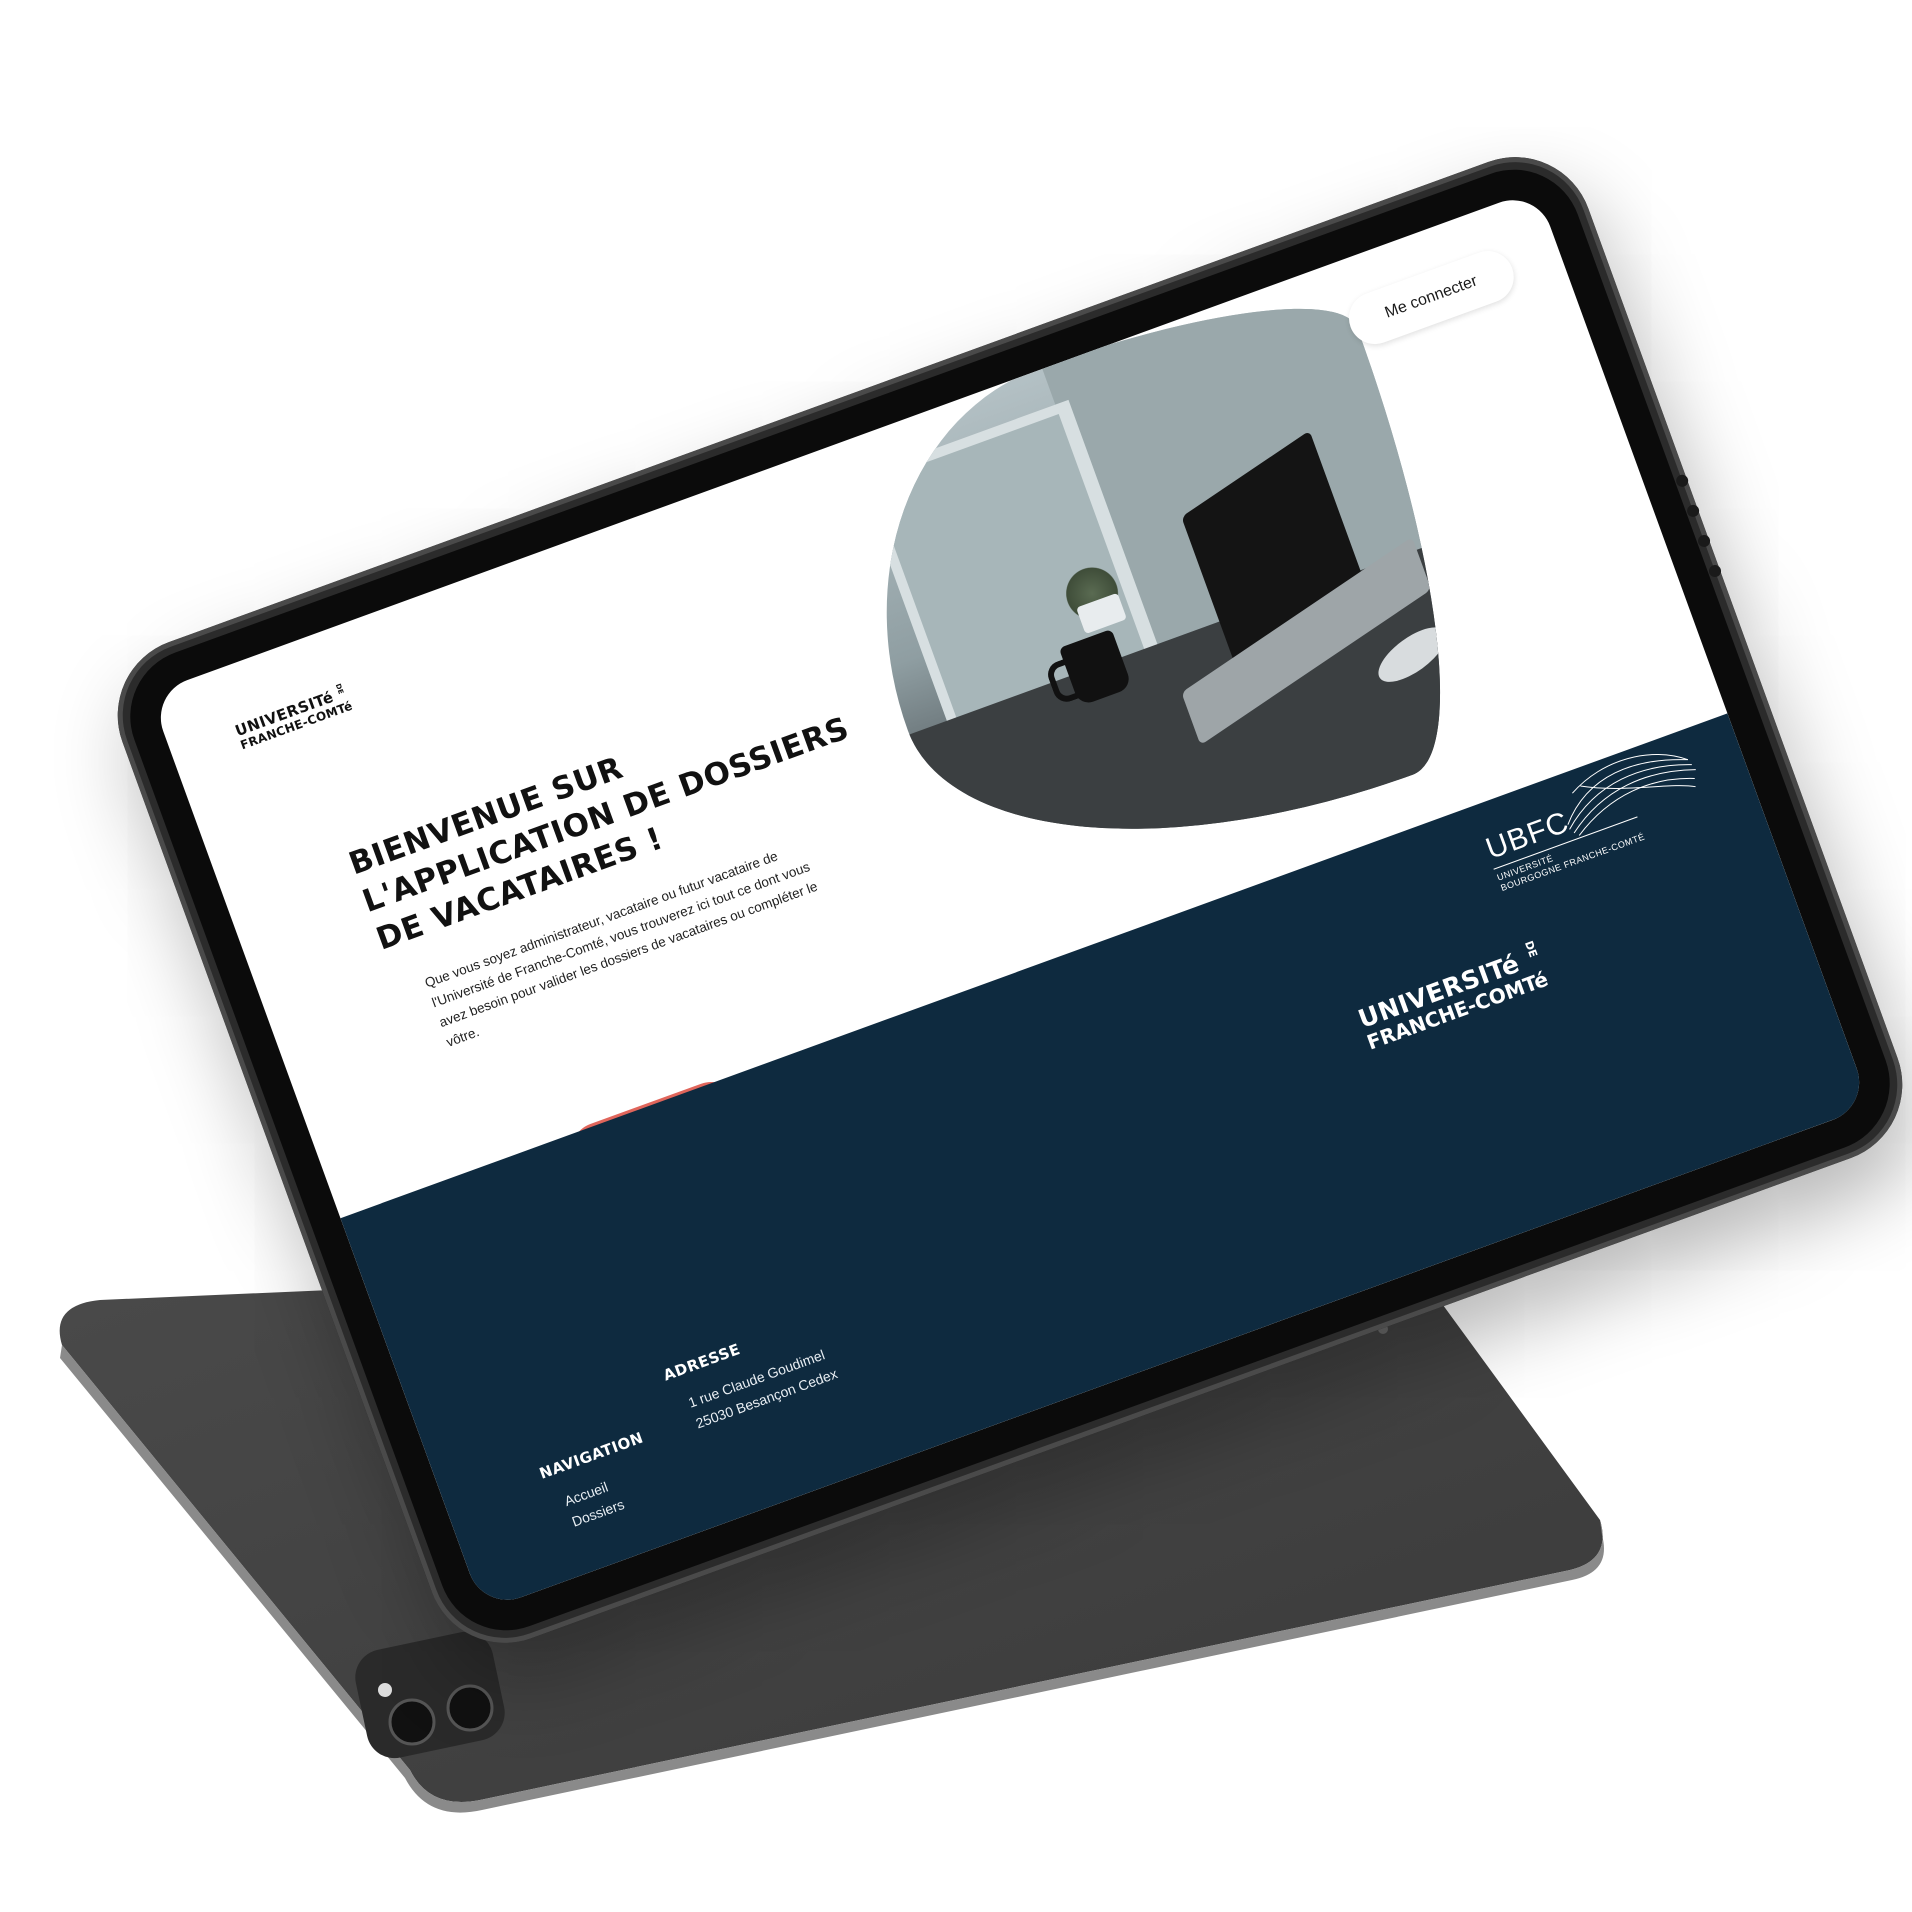  What do you see at coordinates (294, 718) in the screenshot?
I see `university-logo: UNIVERSITé FRANCHE-COMTé DE` at bounding box center [294, 718].